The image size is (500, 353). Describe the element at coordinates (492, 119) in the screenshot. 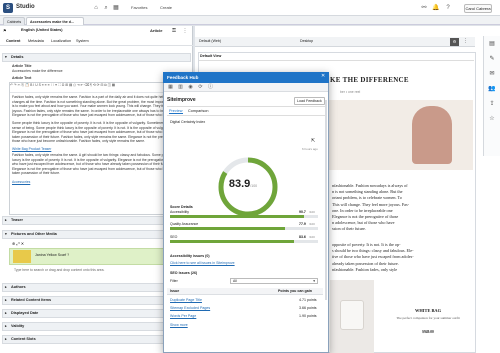

I see `star-icon: ☆` at that location.